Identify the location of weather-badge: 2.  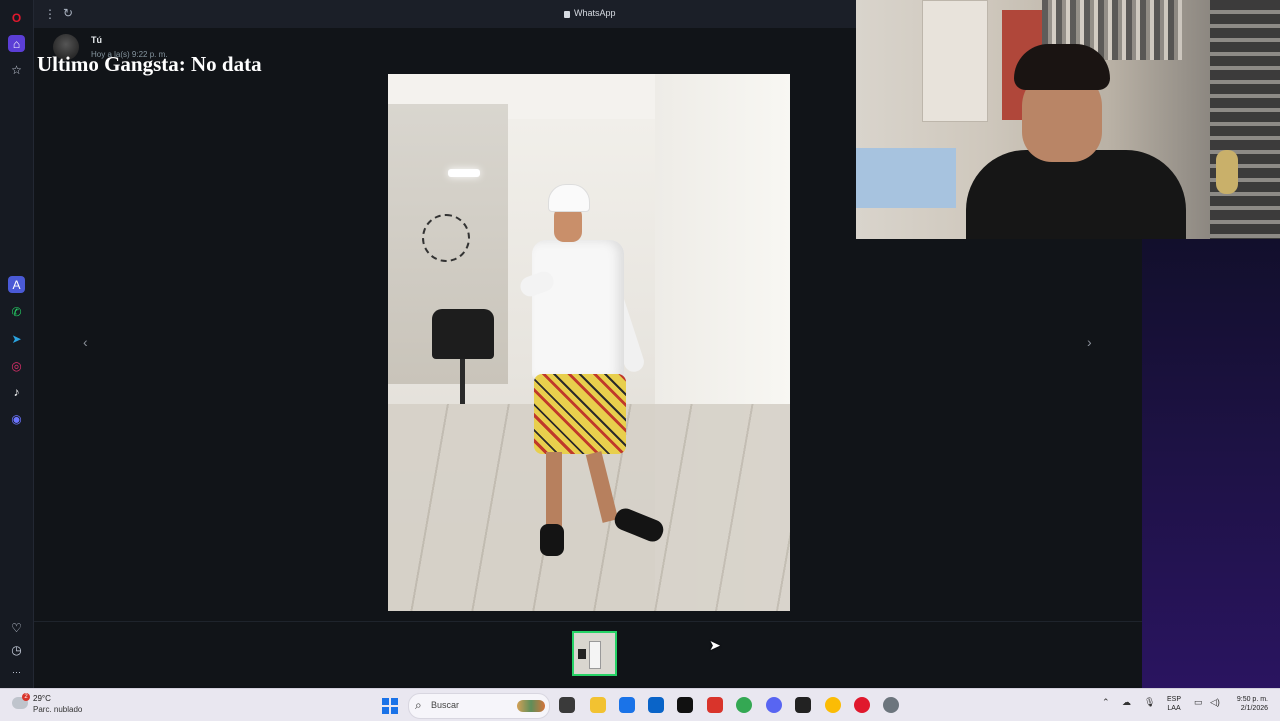
(26, 697).